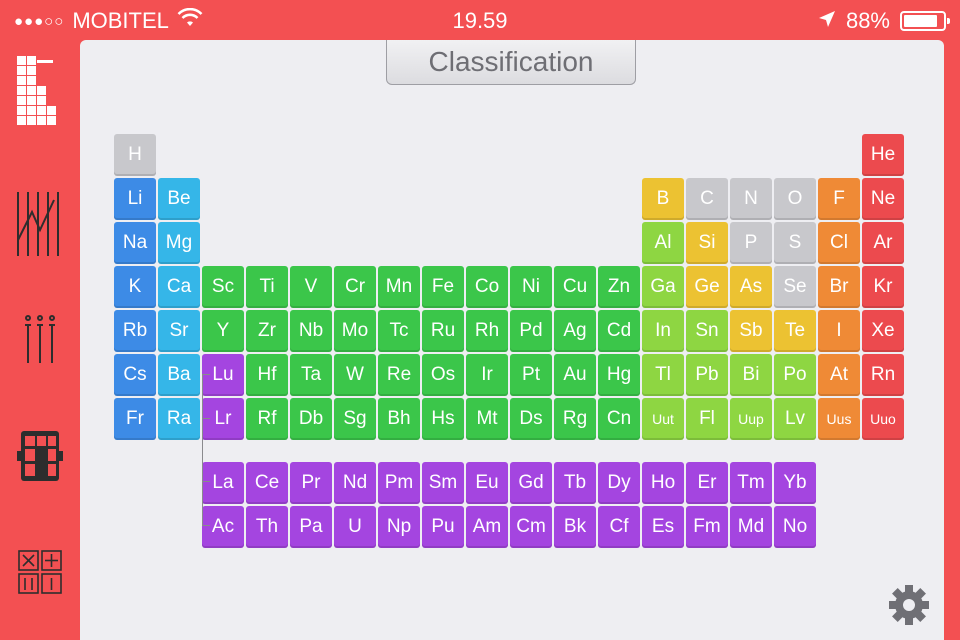  I want to click on element-rn: Rn, so click(883, 375).